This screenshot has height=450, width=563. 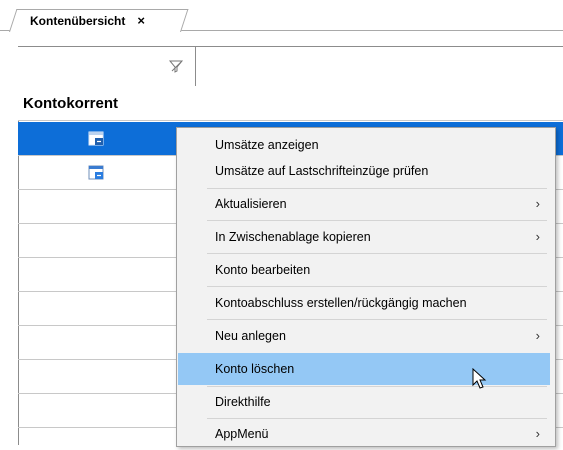 What do you see at coordinates (242, 434) in the screenshot?
I see `menu-item-label: AppMenü` at bounding box center [242, 434].